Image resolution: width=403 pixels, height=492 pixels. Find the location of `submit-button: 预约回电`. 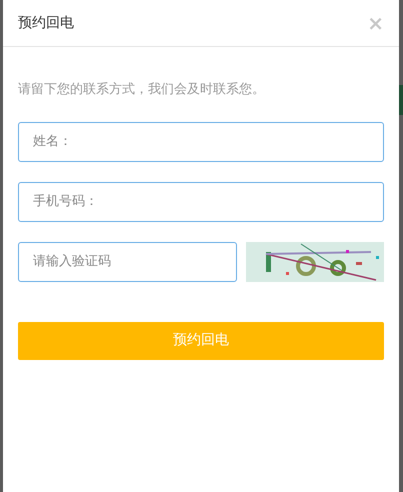

submit-button: 预约回电 is located at coordinates (201, 341).